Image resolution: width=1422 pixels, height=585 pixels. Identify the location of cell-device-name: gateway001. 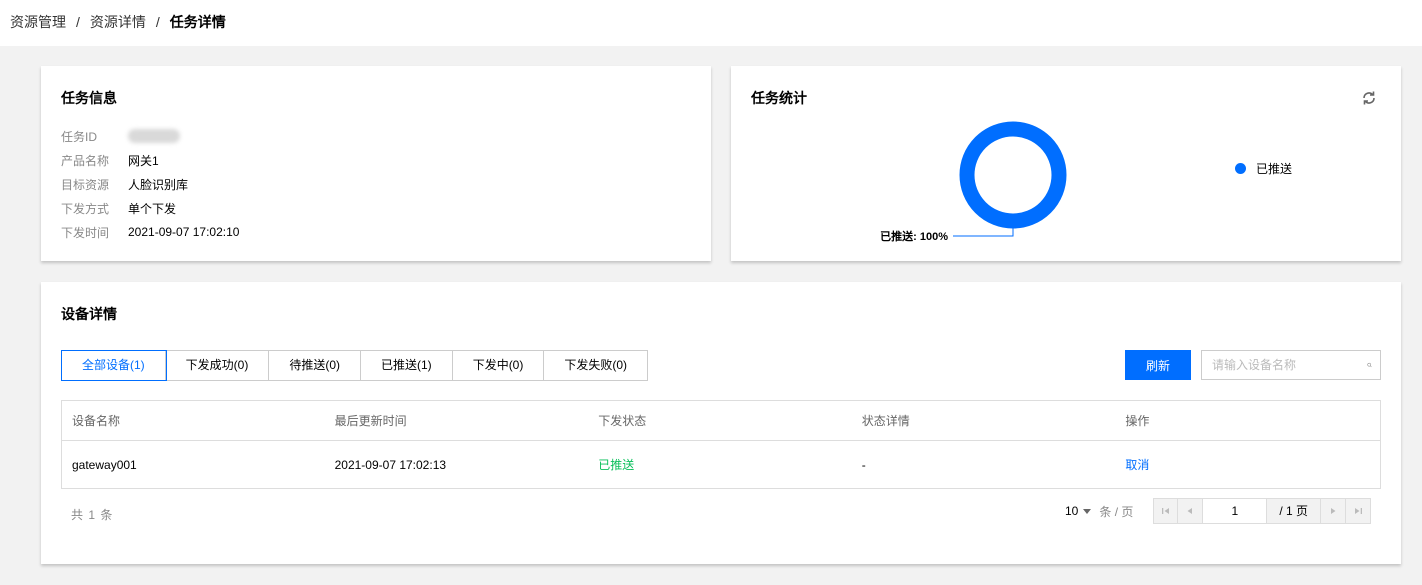
(104, 464).